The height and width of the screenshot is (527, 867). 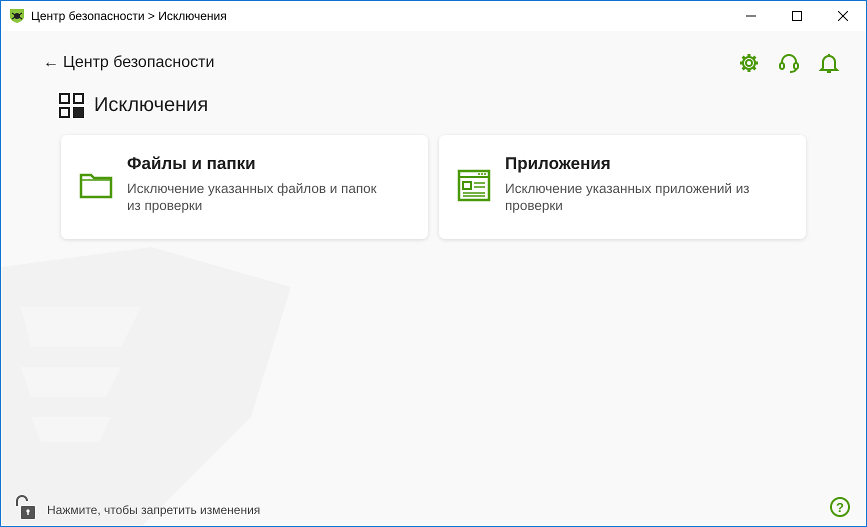 What do you see at coordinates (829, 63) in the screenshot?
I see `notifications-icon` at bounding box center [829, 63].